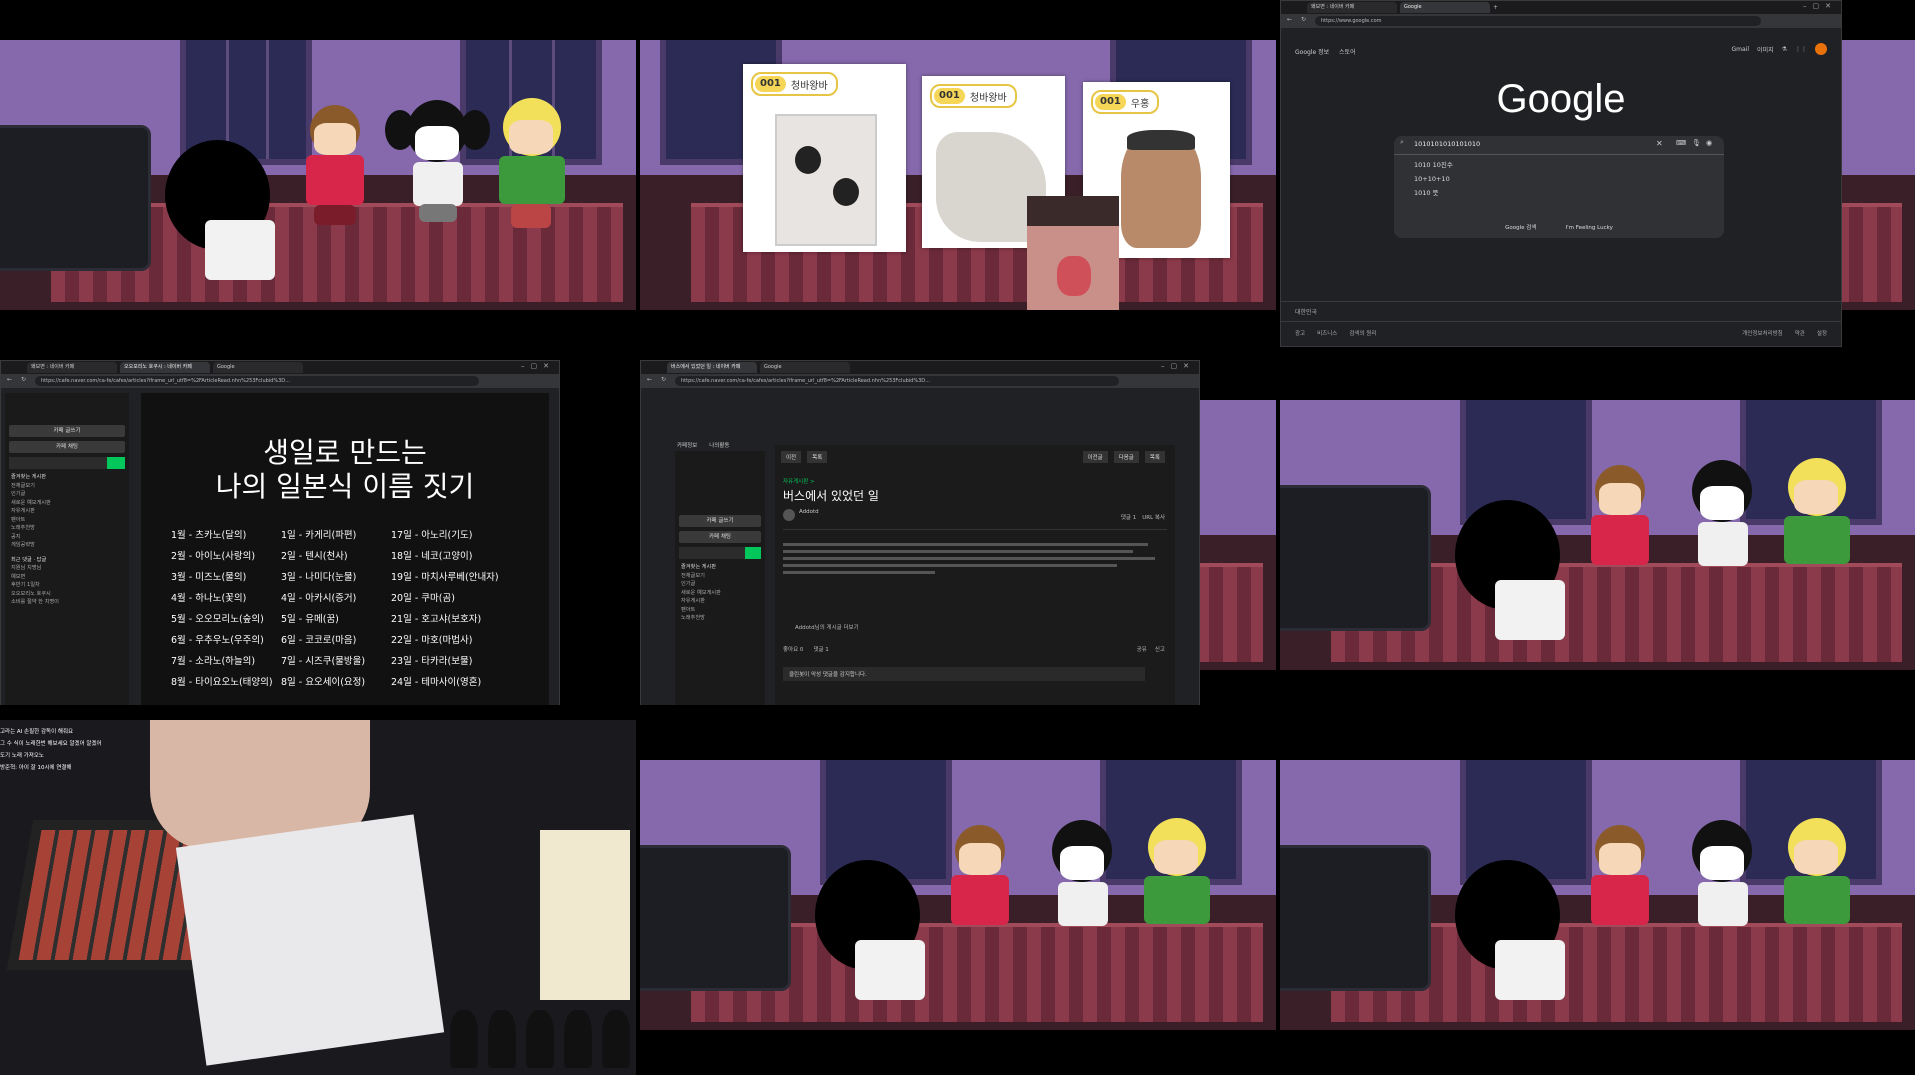  Describe the element at coordinates (1822, 333) in the screenshot. I see `footer-settings: 설정` at that location.